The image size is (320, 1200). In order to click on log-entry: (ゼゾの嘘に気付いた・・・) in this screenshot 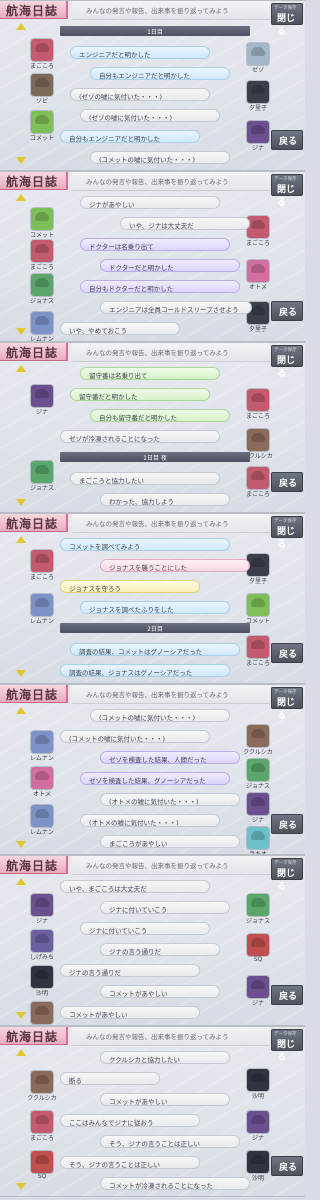, I will do `click(150, 115)`.